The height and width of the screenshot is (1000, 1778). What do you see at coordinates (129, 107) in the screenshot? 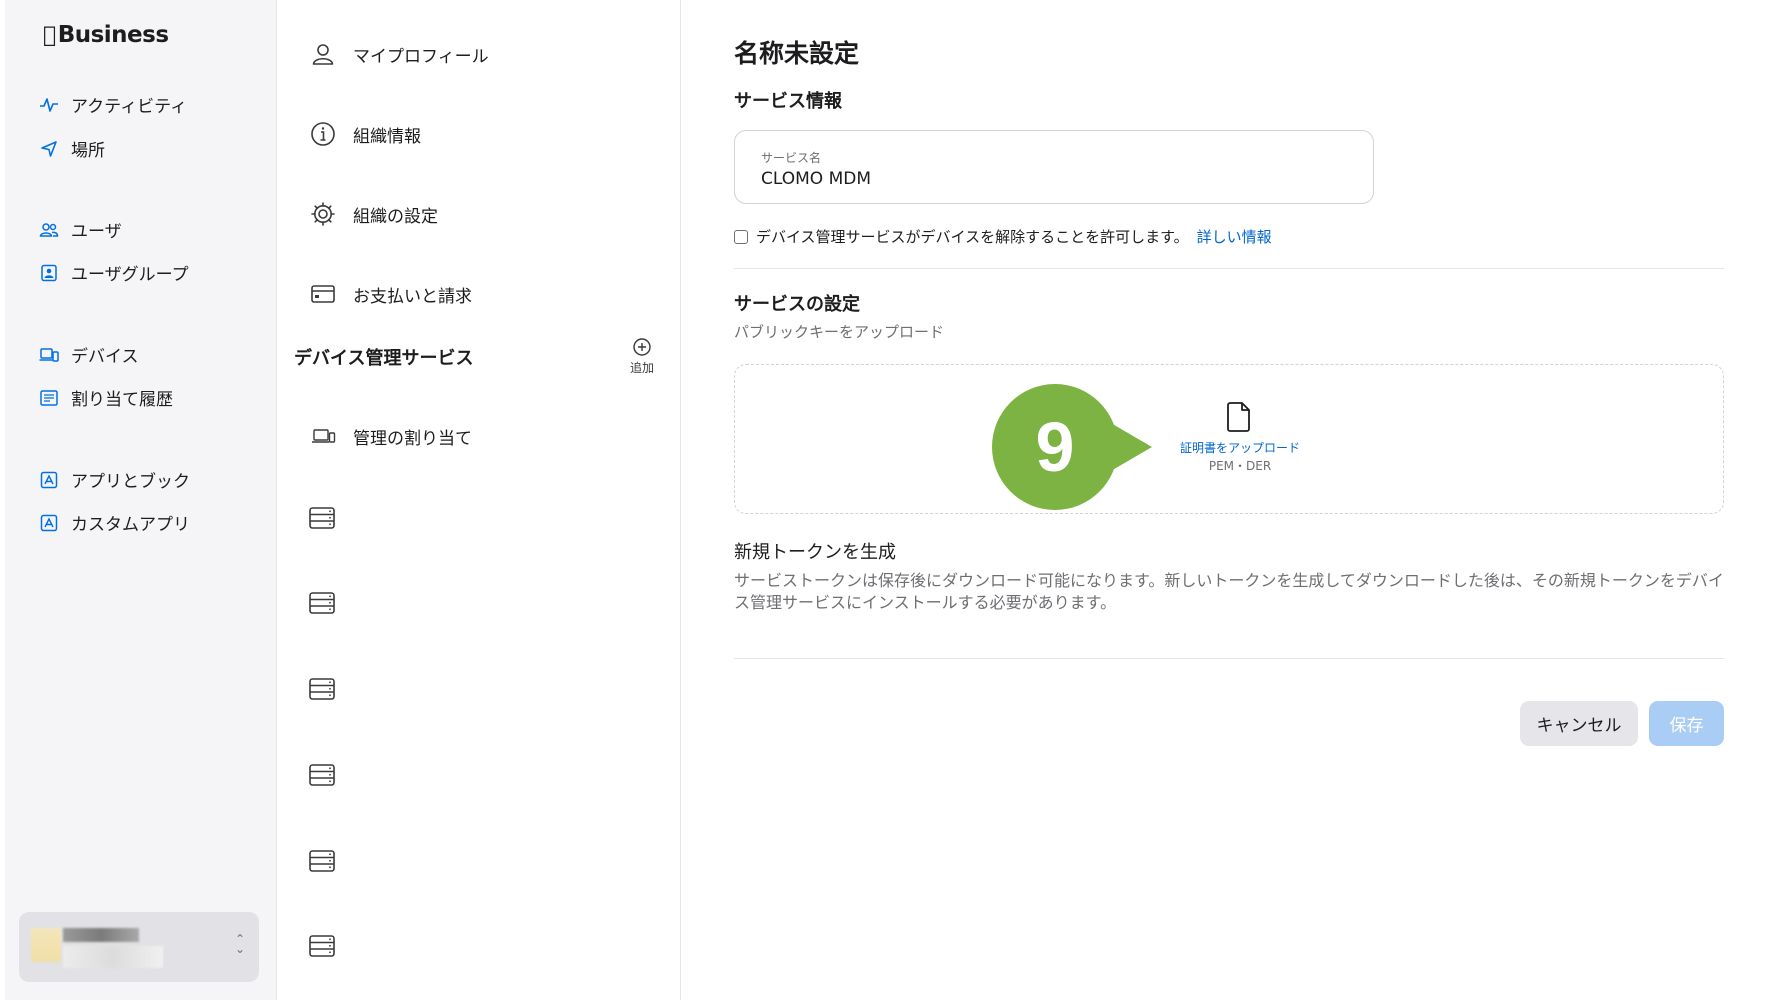
I see `nav-item-label: アクティビティ` at bounding box center [129, 107].